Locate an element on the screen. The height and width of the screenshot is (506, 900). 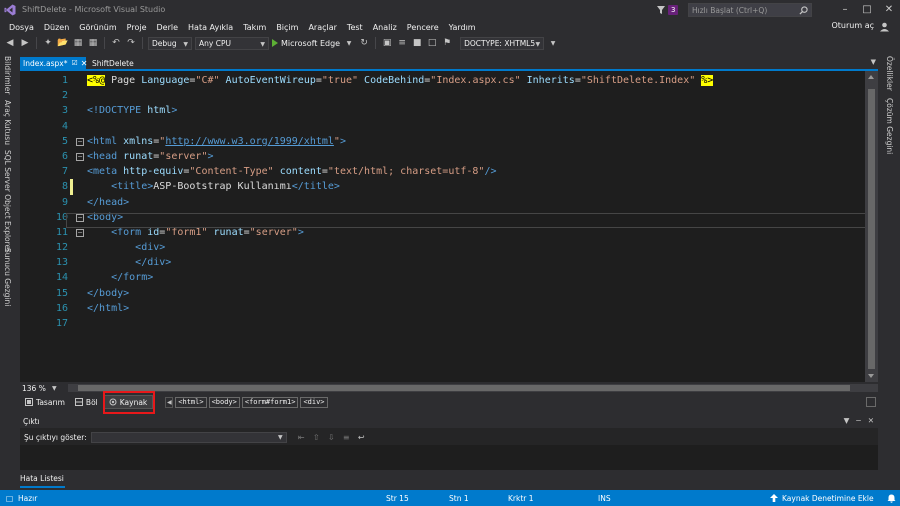
horizontal-scrollbar is located at coordinates (473, 388).